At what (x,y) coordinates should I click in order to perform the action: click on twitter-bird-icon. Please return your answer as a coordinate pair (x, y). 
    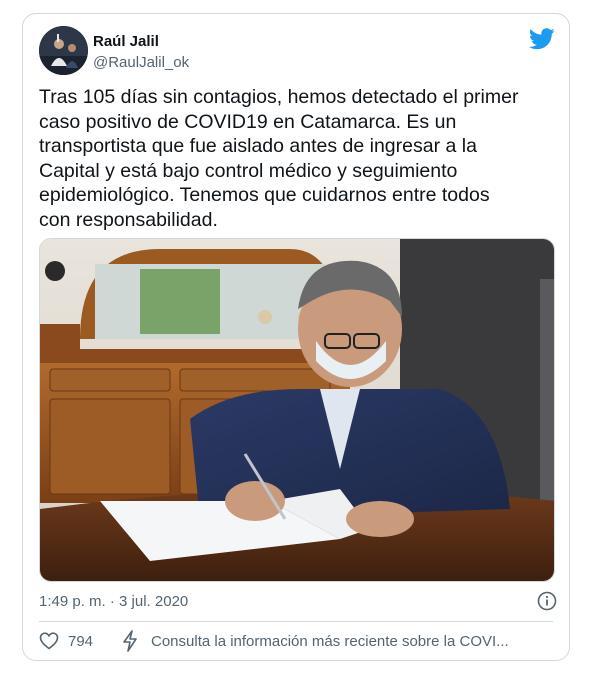
    Looking at the image, I should click on (542, 39).